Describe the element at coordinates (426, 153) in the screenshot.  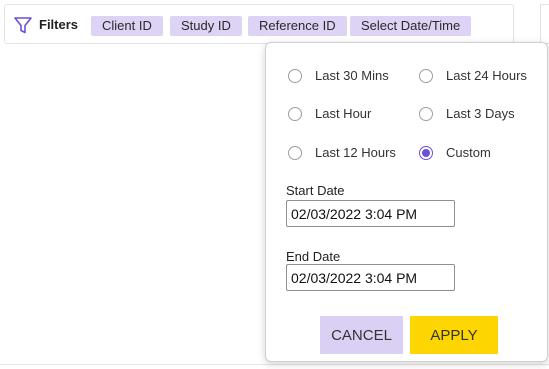
I see `radio-button-selected` at that location.